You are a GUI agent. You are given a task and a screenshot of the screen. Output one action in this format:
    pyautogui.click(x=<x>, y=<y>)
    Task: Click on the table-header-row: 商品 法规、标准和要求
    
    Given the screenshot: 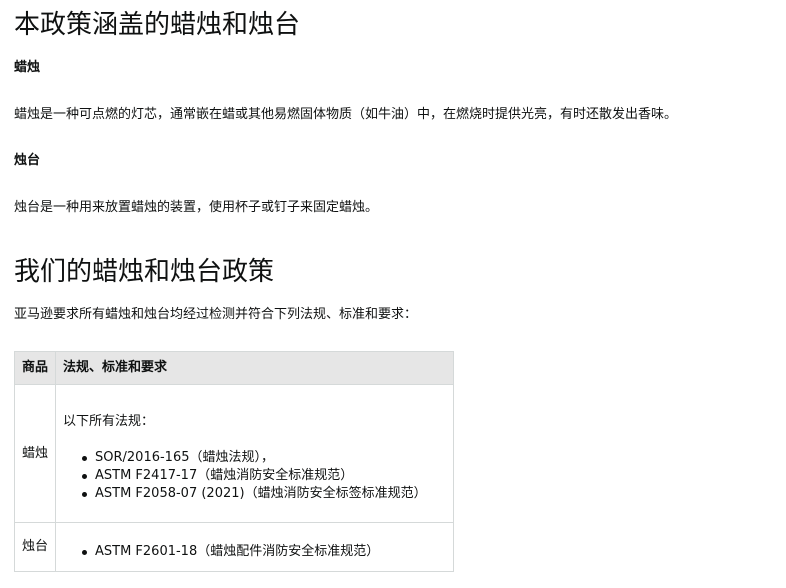 What is the action you would take?
    pyautogui.click(x=234, y=368)
    